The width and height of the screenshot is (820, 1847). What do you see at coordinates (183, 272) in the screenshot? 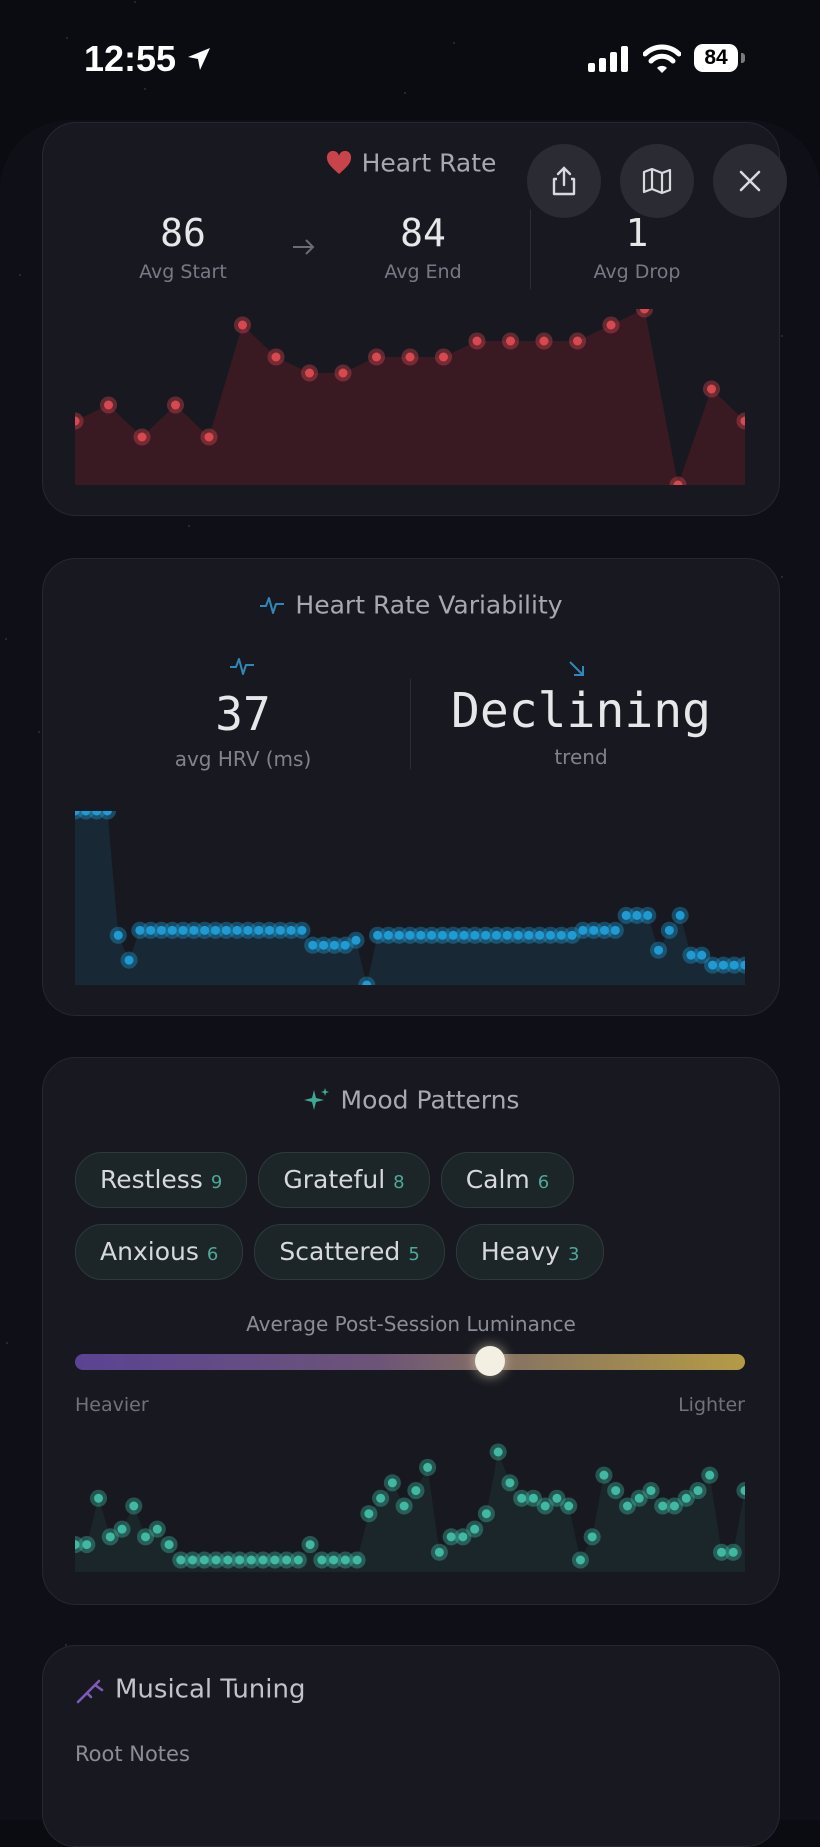
I see `avg-start-label: Avg Start` at bounding box center [183, 272].